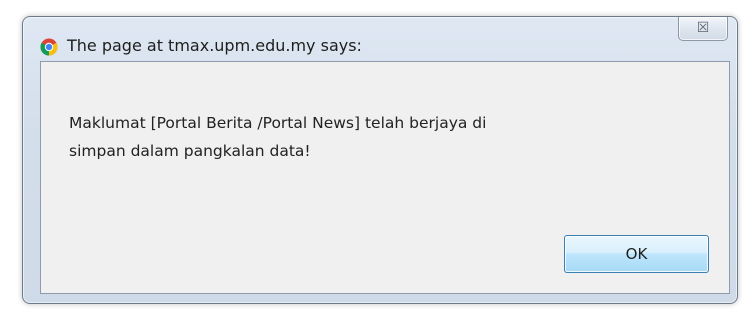 This screenshot has height=315, width=746. Describe the element at coordinates (190, 151) in the screenshot. I see `dialog-message-line-2: simpan dalam pangkalan data!` at that location.